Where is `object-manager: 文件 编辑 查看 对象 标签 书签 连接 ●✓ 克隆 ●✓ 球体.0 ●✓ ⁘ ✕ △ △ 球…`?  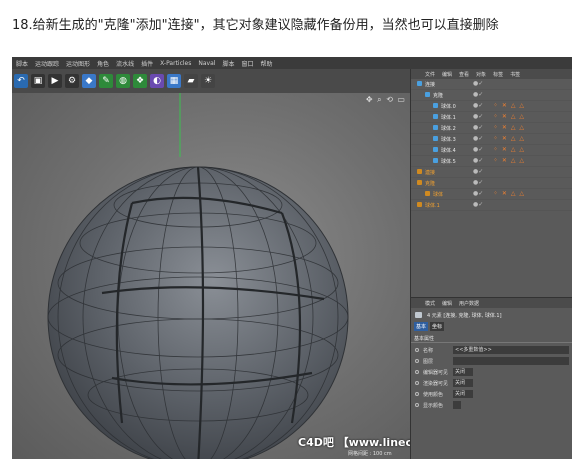 object-manager: 文件 编辑 查看 对象 标签 书签 连接 ●✓ 克隆 ●✓ 球体.0 ●✓ ⁘ ✕ △ △ 球… is located at coordinates (491, 183).